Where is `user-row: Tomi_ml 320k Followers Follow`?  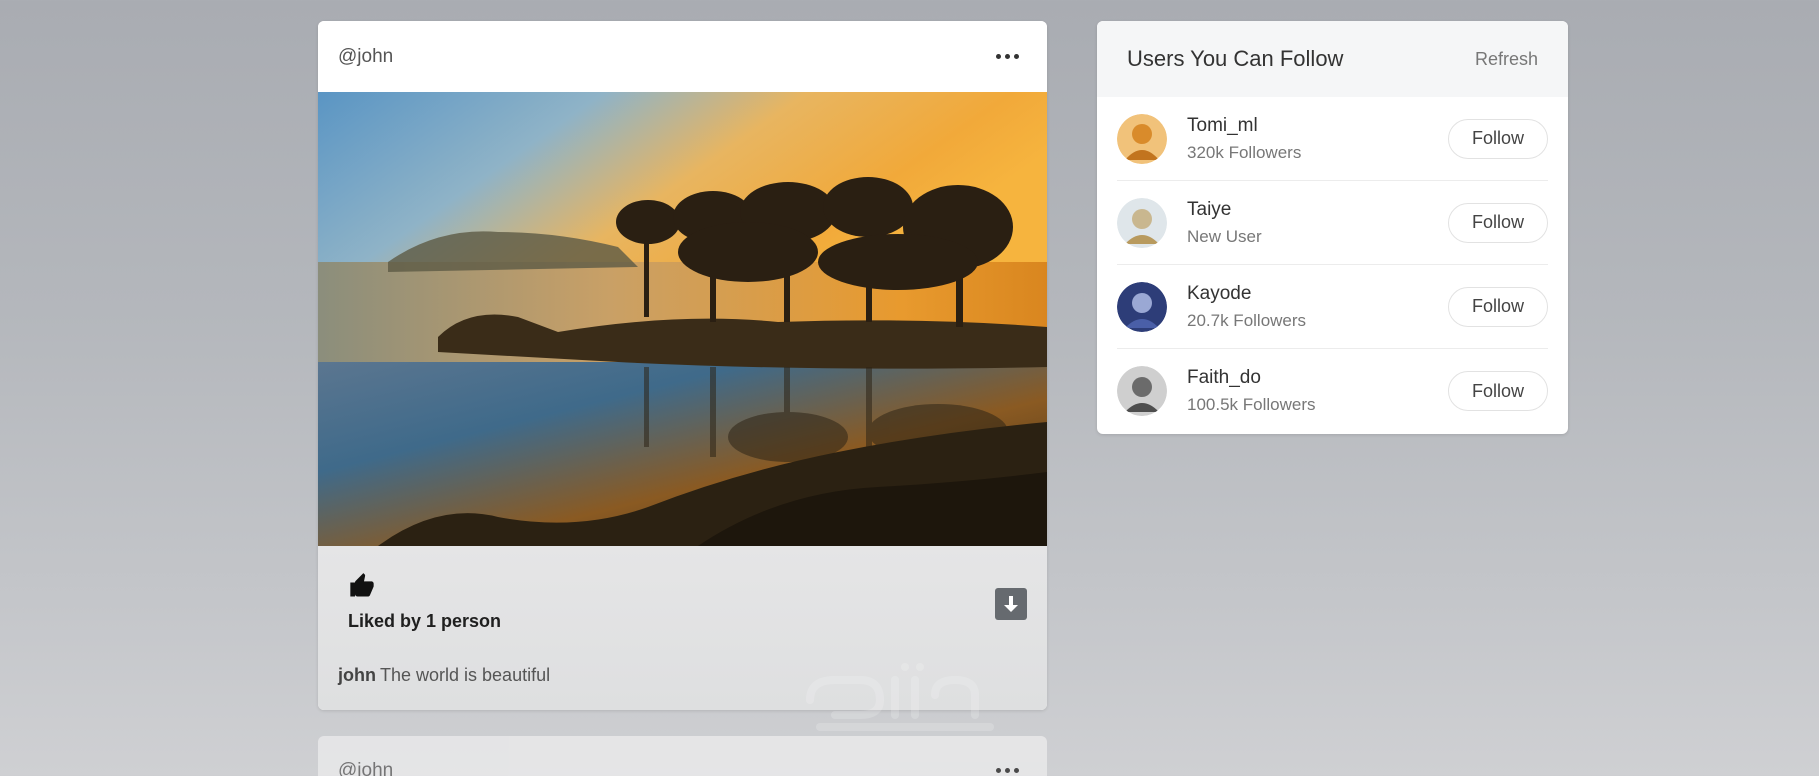
user-row: Tomi_ml 320k Followers Follow is located at coordinates (1332, 139).